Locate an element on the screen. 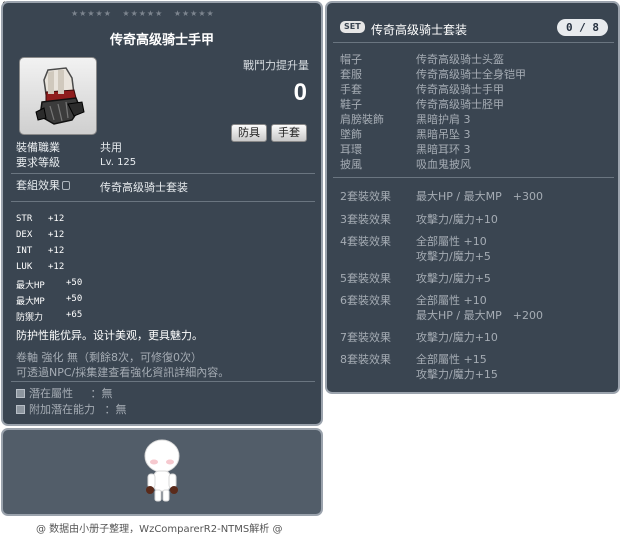 The height and width of the screenshot is (534, 622). category-tag-armor: 防具 is located at coordinates (249, 133).